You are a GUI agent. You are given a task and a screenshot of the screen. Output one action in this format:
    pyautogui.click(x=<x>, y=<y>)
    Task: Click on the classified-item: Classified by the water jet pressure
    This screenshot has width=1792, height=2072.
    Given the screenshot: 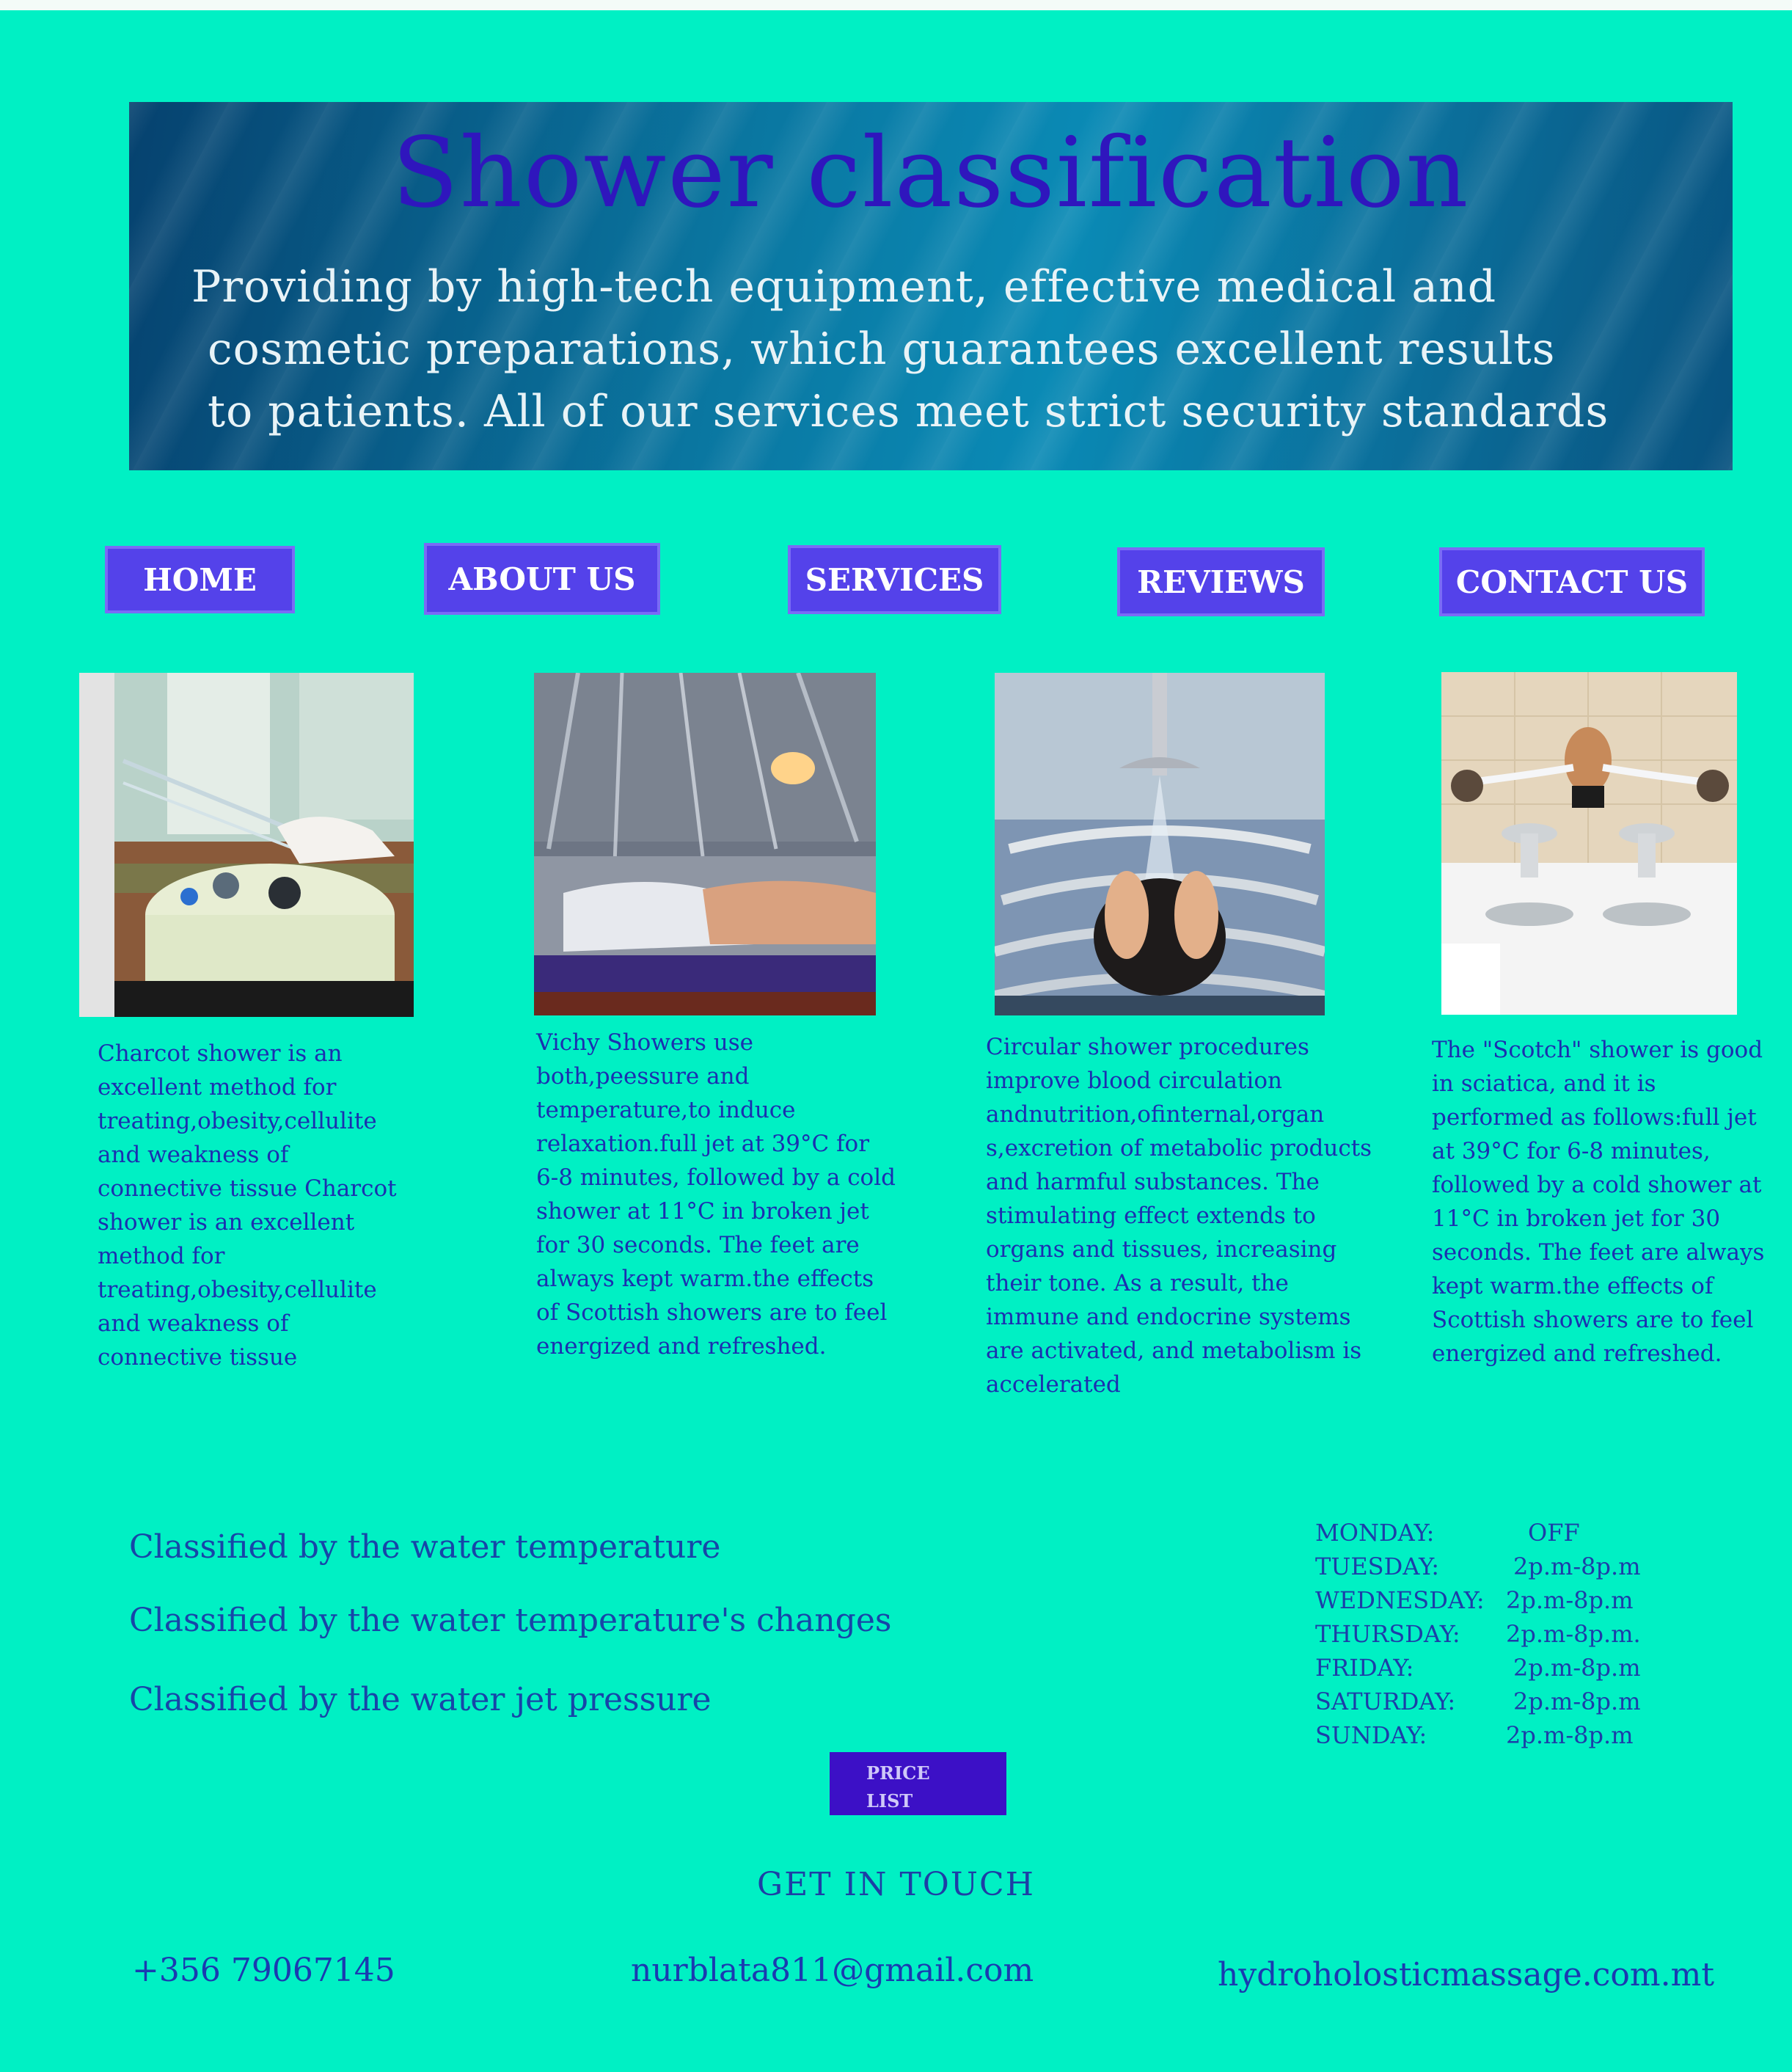 What is the action you would take?
    pyautogui.click(x=420, y=1699)
    